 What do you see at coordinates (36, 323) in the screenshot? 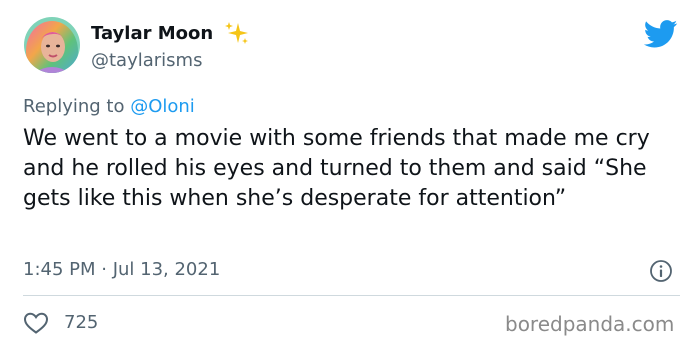
I see `heart-icon` at bounding box center [36, 323].